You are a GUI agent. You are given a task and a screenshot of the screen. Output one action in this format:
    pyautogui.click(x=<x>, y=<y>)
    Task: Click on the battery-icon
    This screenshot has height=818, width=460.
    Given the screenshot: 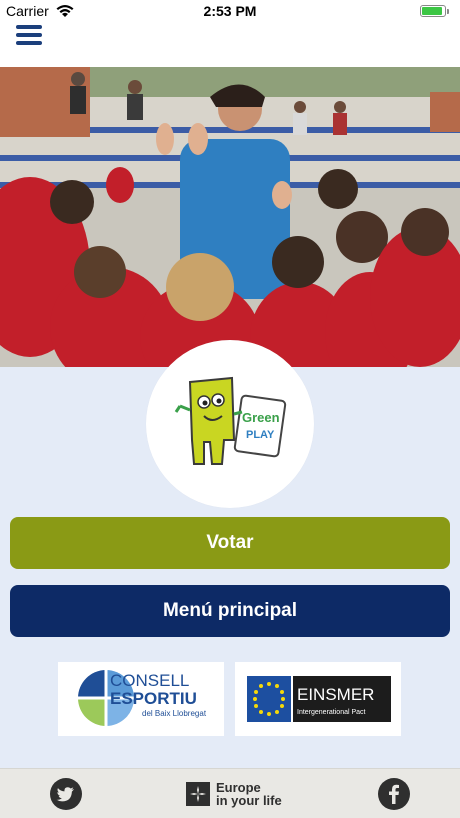 What is the action you would take?
    pyautogui.click(x=434, y=11)
    